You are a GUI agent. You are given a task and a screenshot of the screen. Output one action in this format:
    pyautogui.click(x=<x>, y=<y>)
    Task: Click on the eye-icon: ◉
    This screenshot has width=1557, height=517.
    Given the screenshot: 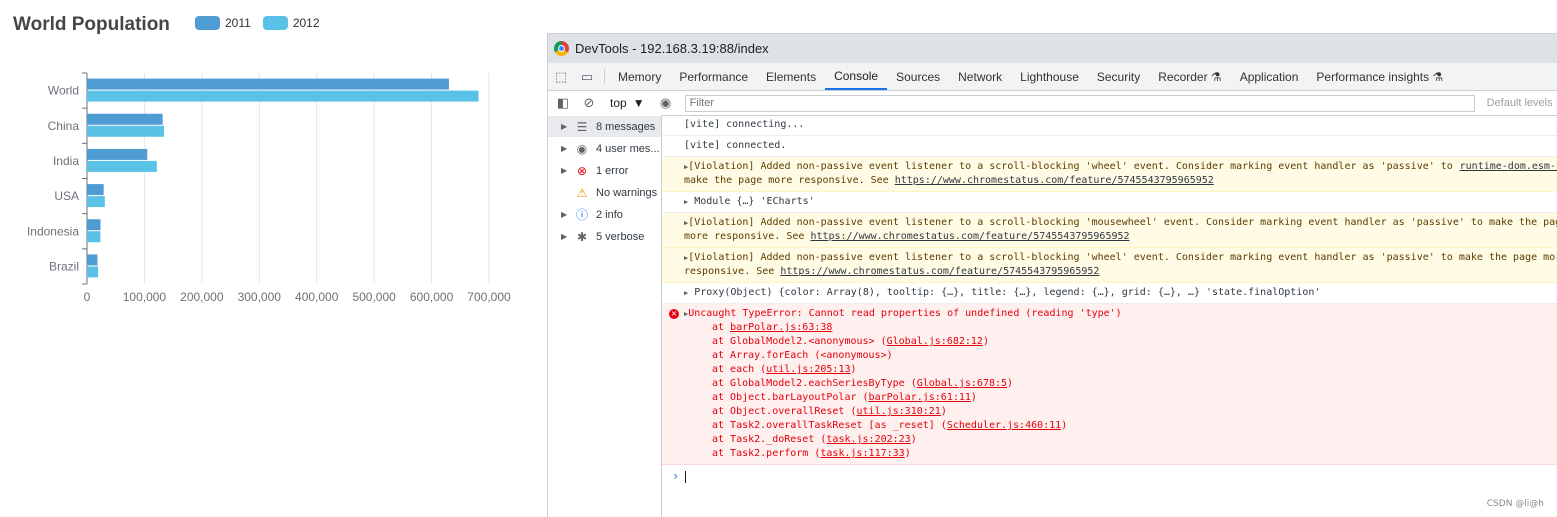 What is the action you would take?
    pyautogui.click(x=666, y=103)
    